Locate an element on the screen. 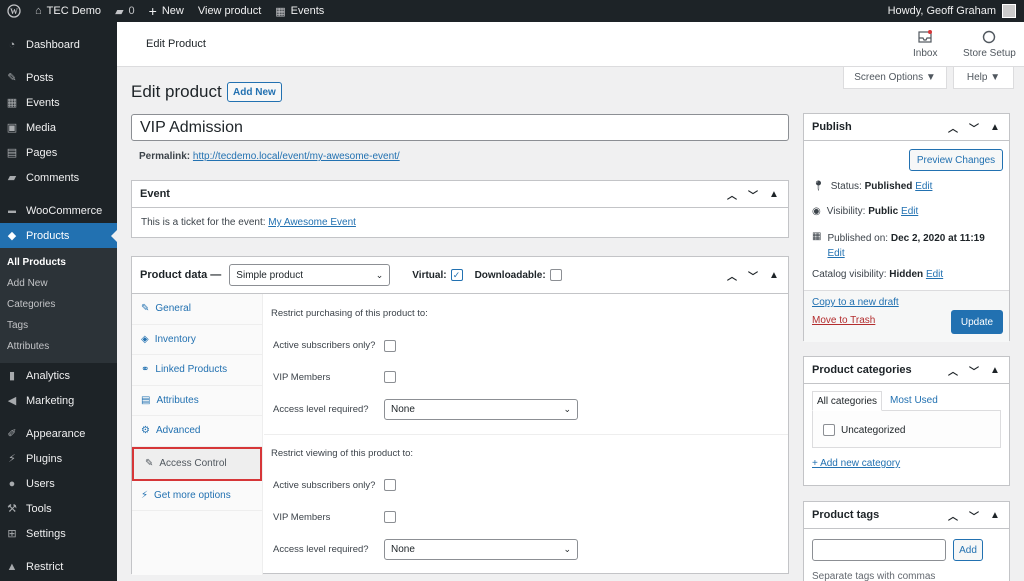 Image resolution: width=1024 pixels, height=581 pixels. site-name-link: ⌂ TEC Demo is located at coordinates (68, 11).